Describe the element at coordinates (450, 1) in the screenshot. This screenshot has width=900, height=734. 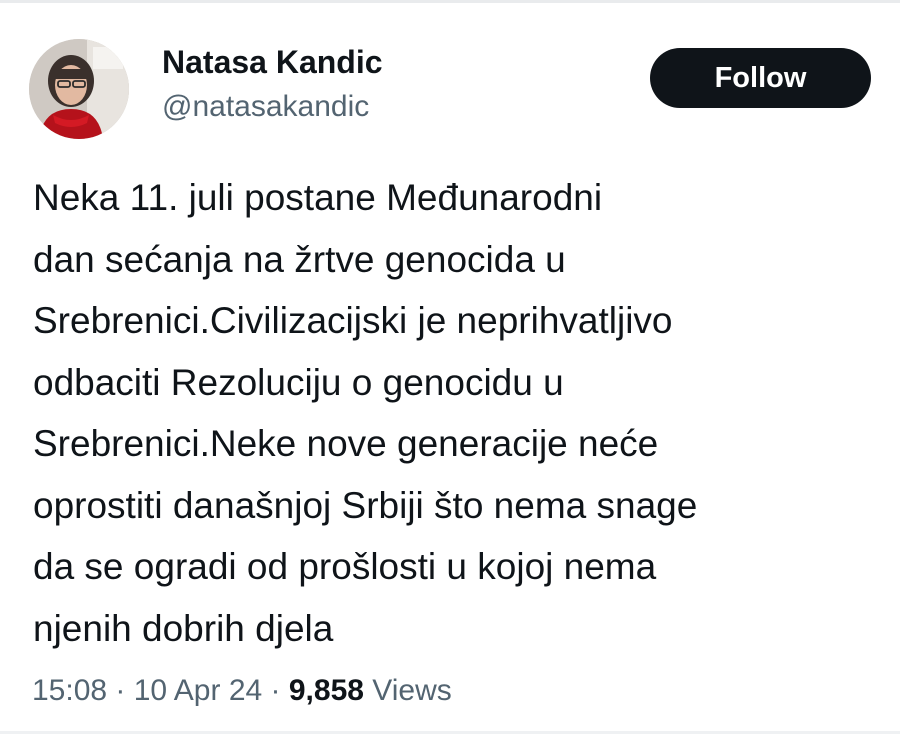
I see `top-divider` at that location.